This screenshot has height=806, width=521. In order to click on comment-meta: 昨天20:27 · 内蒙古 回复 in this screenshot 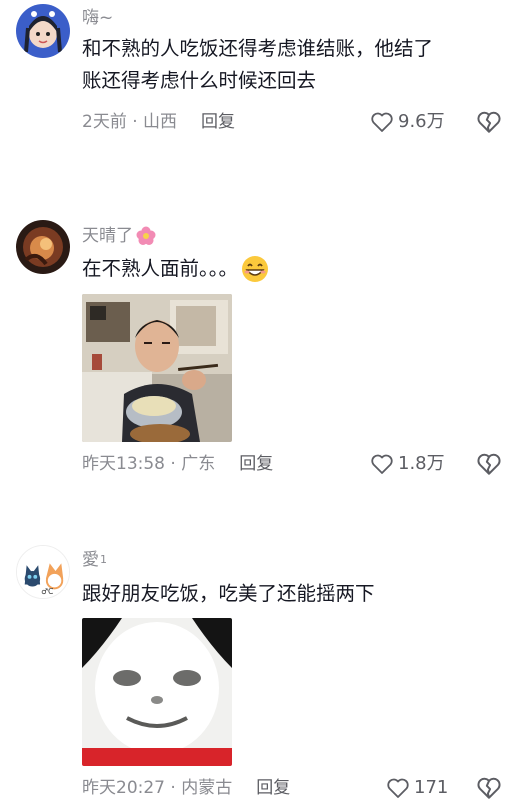, I will do `click(186, 788)`.